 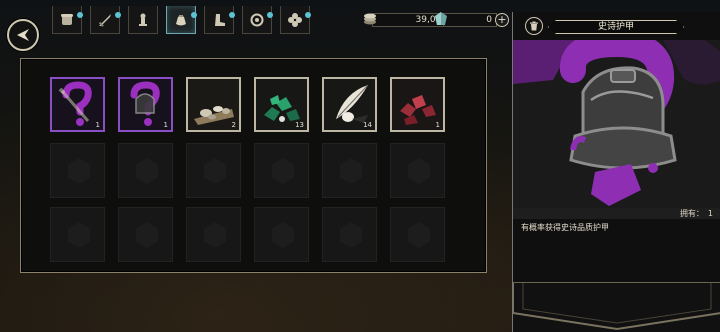 What do you see at coordinates (299, 125) in the screenshot?
I see `item-quantity: 13` at bounding box center [299, 125].